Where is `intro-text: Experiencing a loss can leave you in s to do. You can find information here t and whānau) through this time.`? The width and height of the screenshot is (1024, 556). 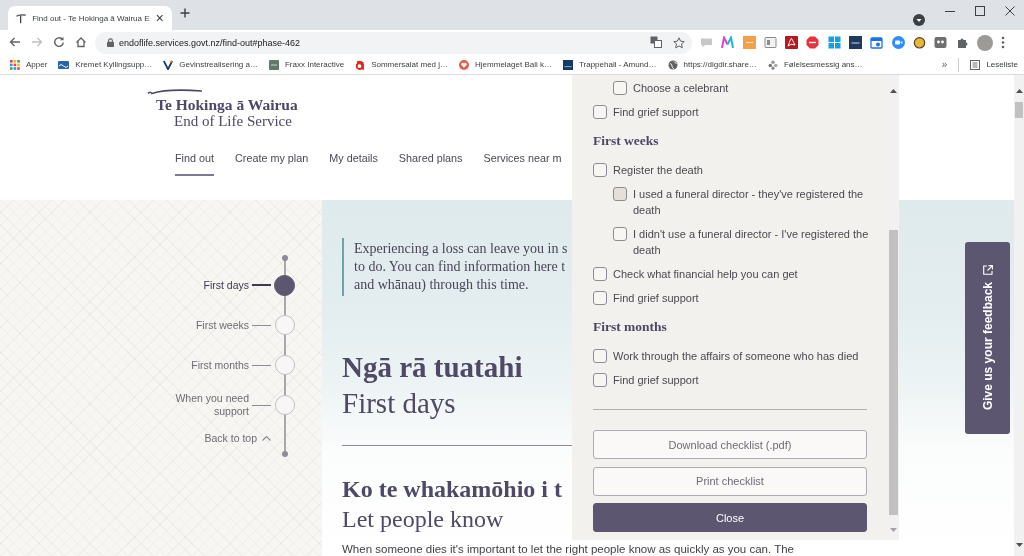 intro-text: Experiencing a loss can leave you in s to do. You can find information here t and whānau) through this time. is located at coordinates (455, 267).